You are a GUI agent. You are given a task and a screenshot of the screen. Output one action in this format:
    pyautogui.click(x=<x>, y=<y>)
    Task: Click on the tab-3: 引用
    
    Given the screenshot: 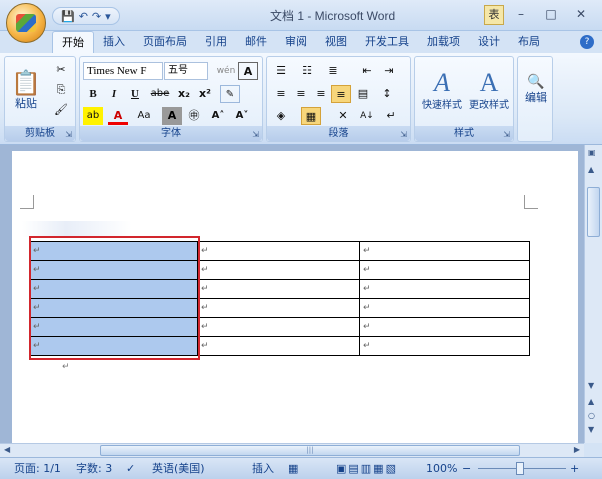 What is the action you would take?
    pyautogui.click(x=216, y=42)
    